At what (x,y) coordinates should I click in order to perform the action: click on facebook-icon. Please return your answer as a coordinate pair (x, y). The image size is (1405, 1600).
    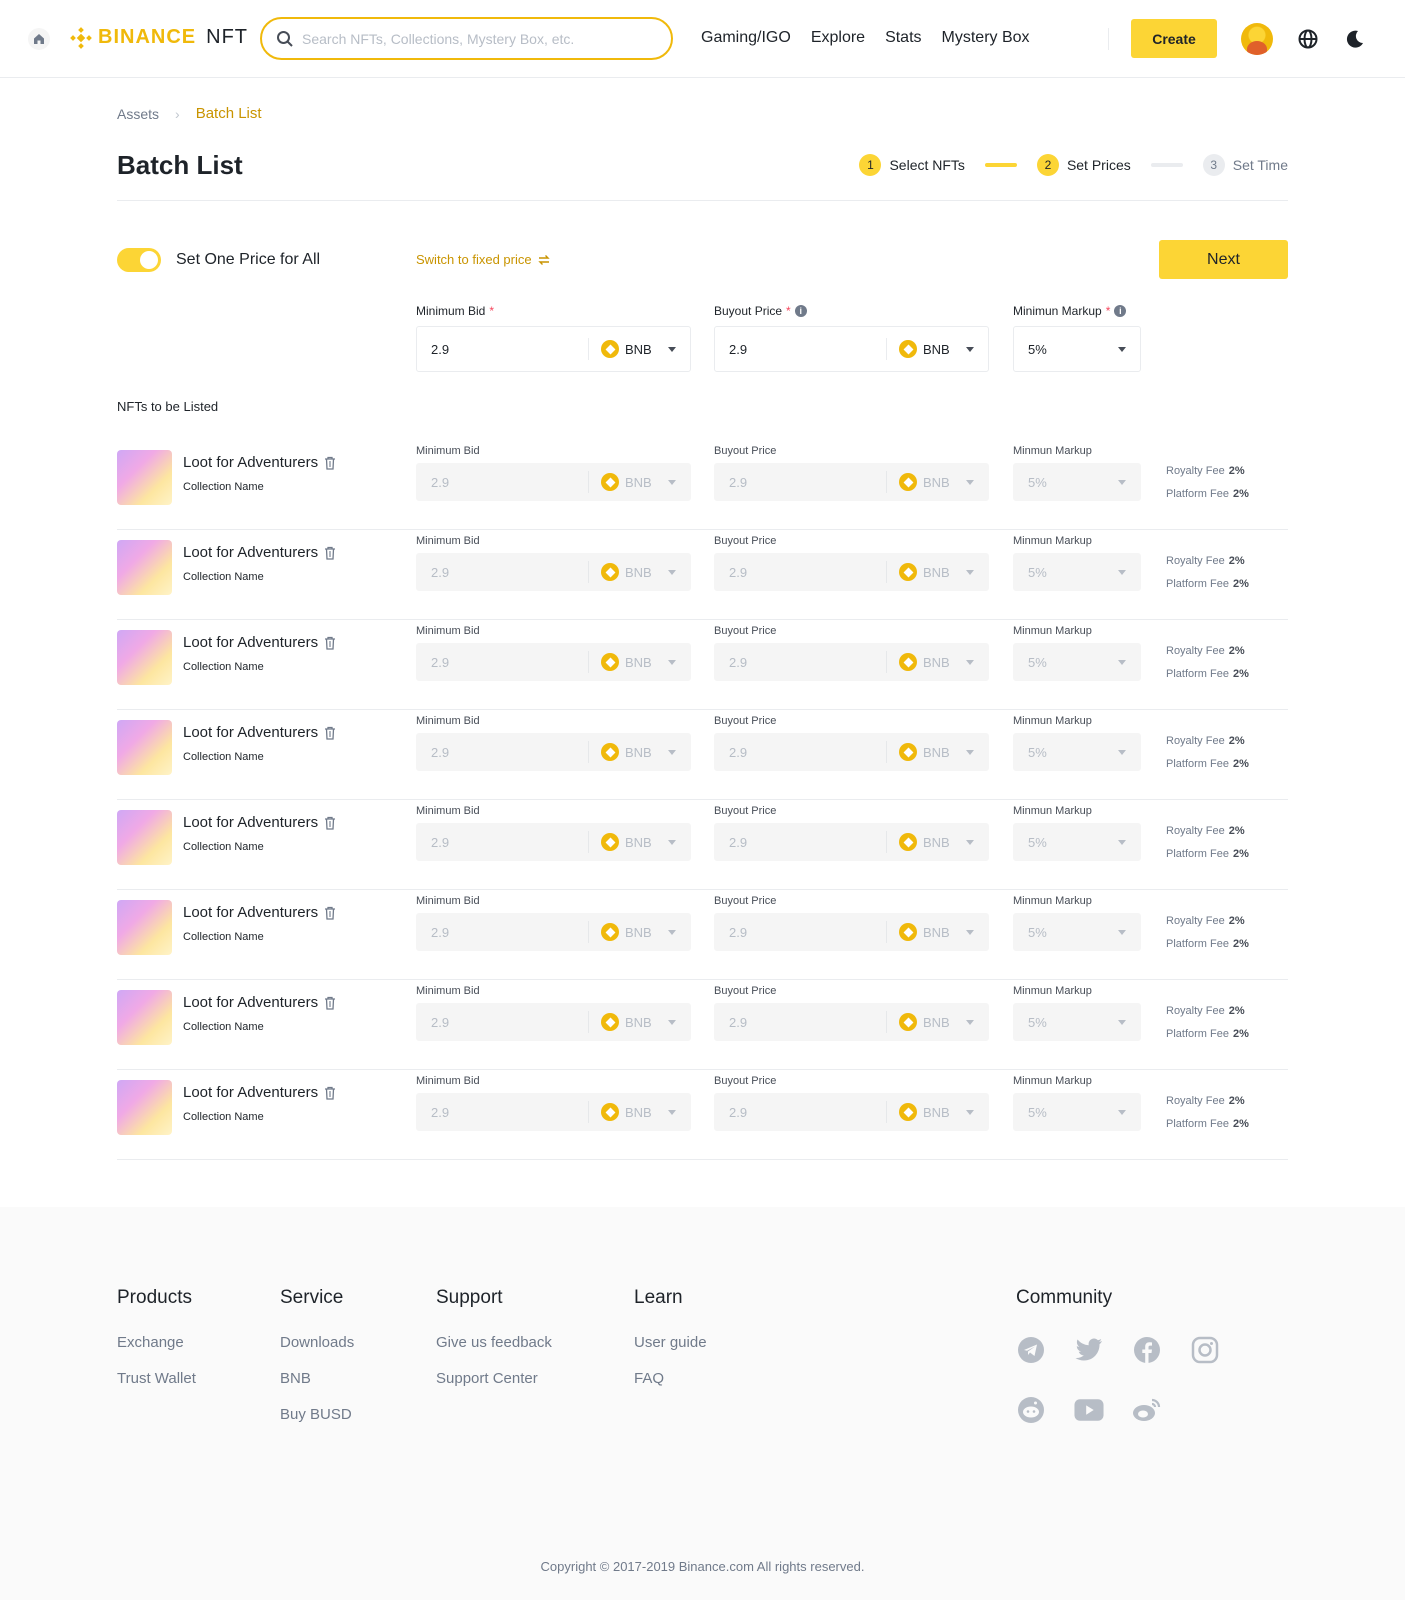
    Looking at the image, I should click on (1147, 1350).